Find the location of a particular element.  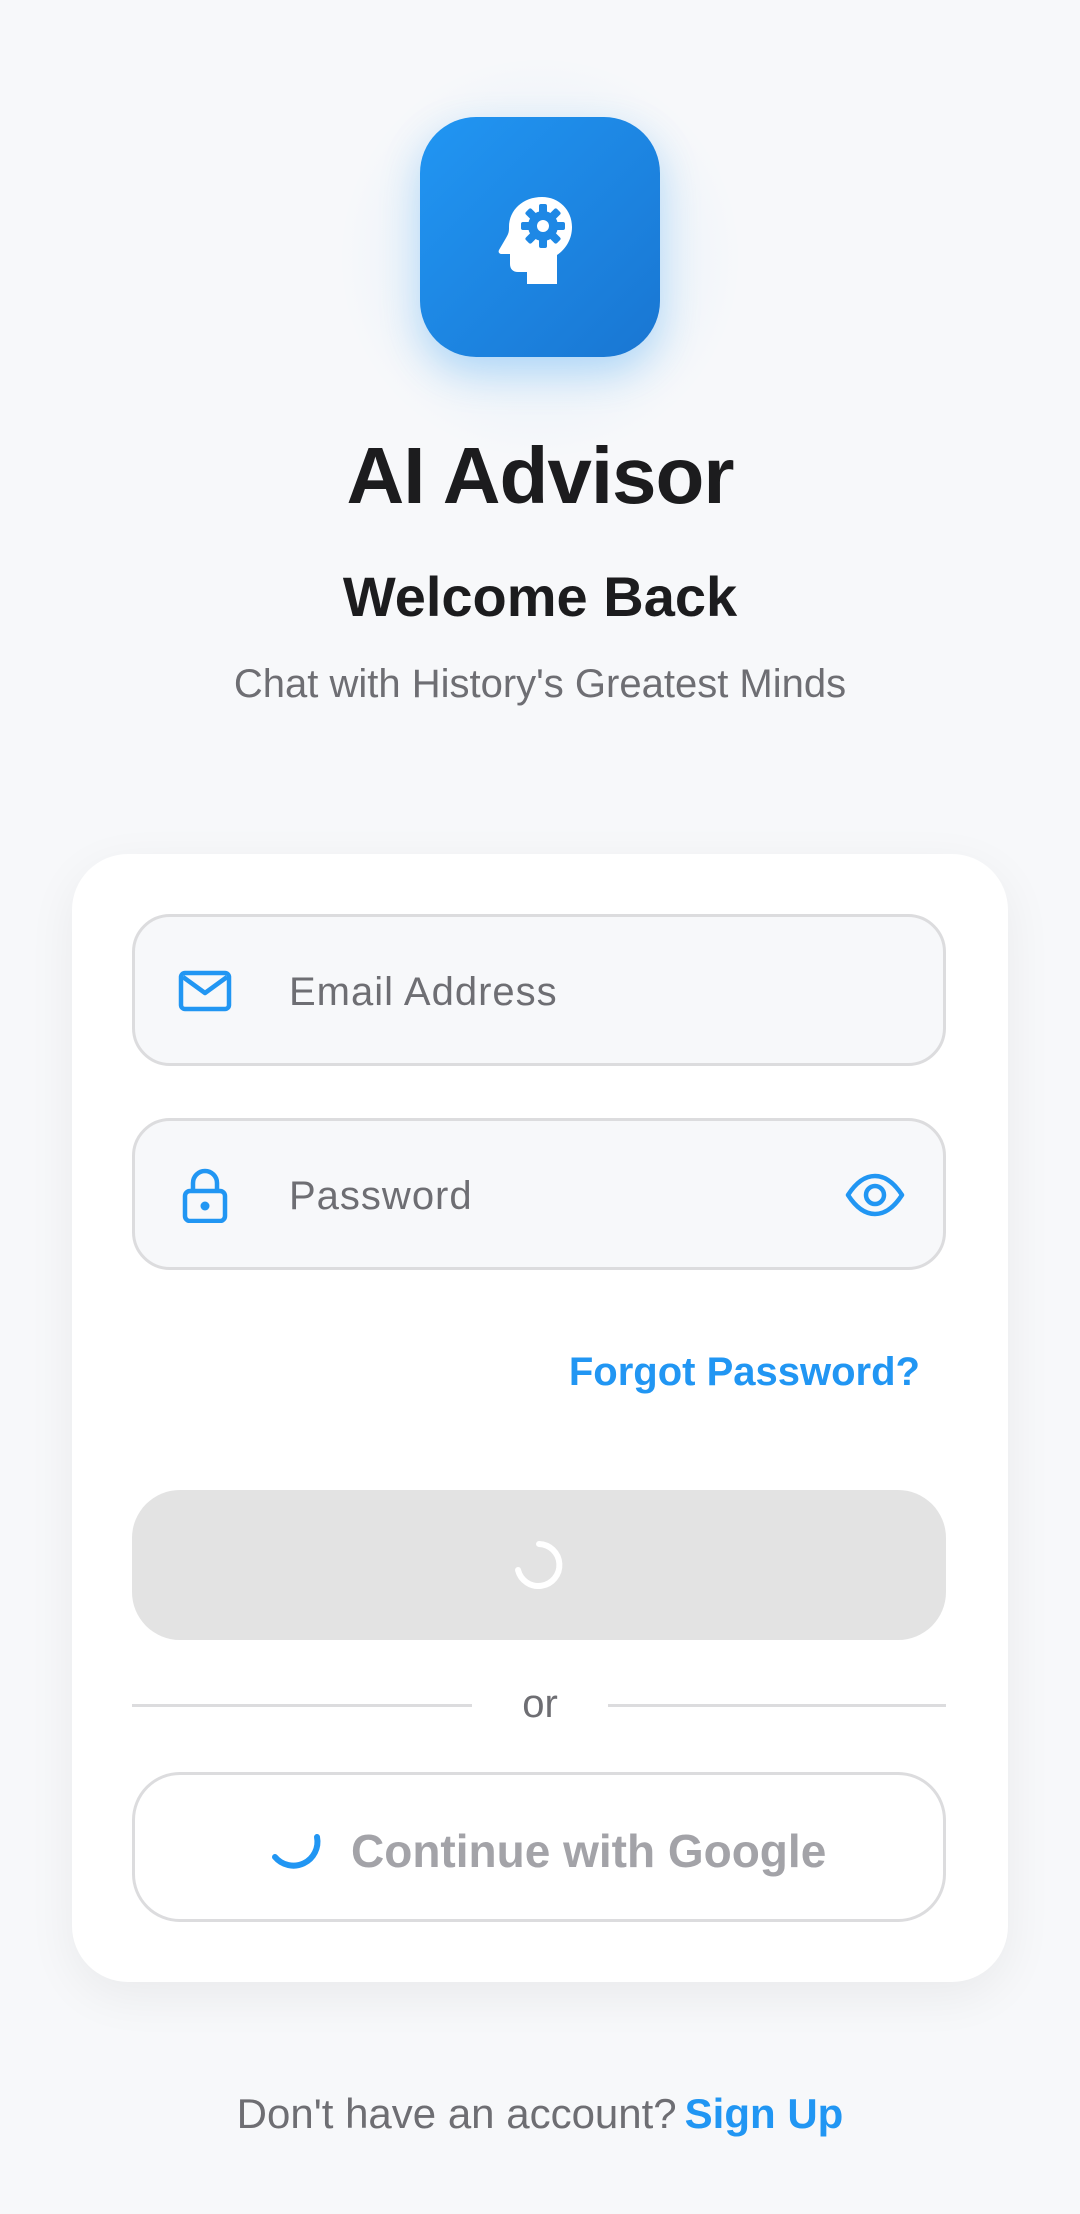

divider-line-left is located at coordinates (302, 1705).